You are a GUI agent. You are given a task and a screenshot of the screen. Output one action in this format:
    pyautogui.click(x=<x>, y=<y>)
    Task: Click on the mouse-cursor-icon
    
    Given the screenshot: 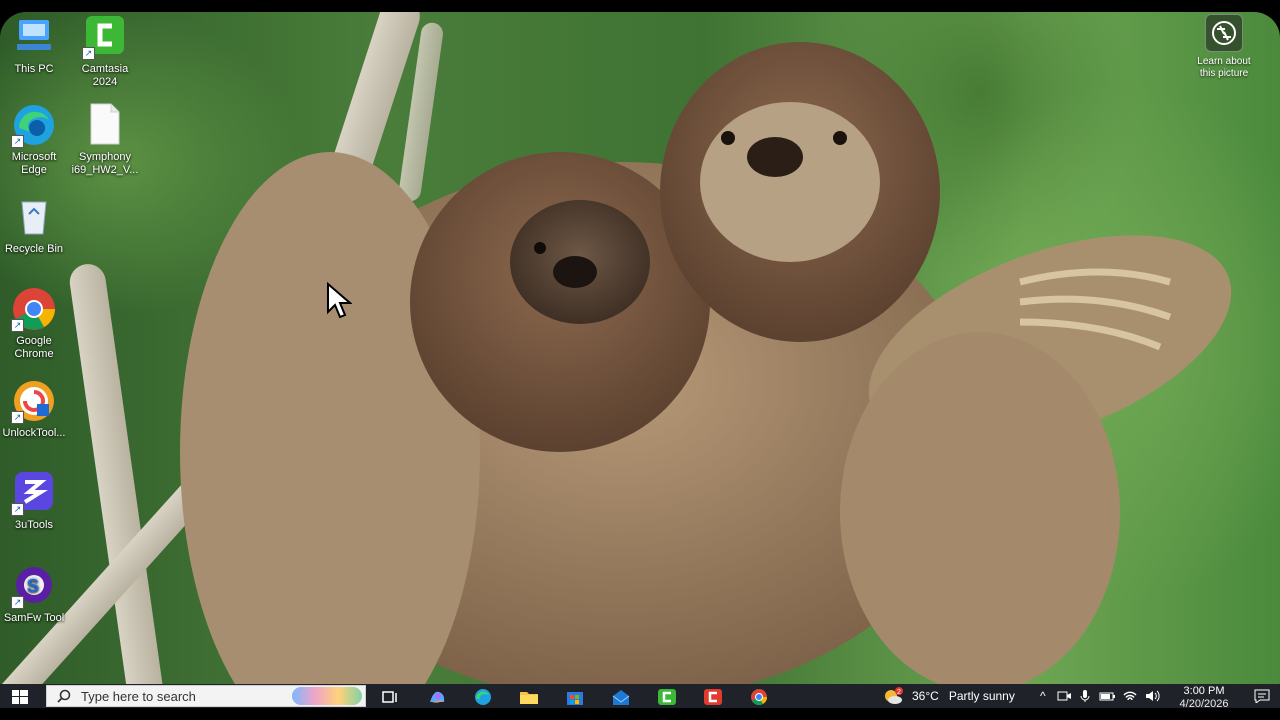 What is the action you would take?
    pyautogui.click(x=339, y=300)
    